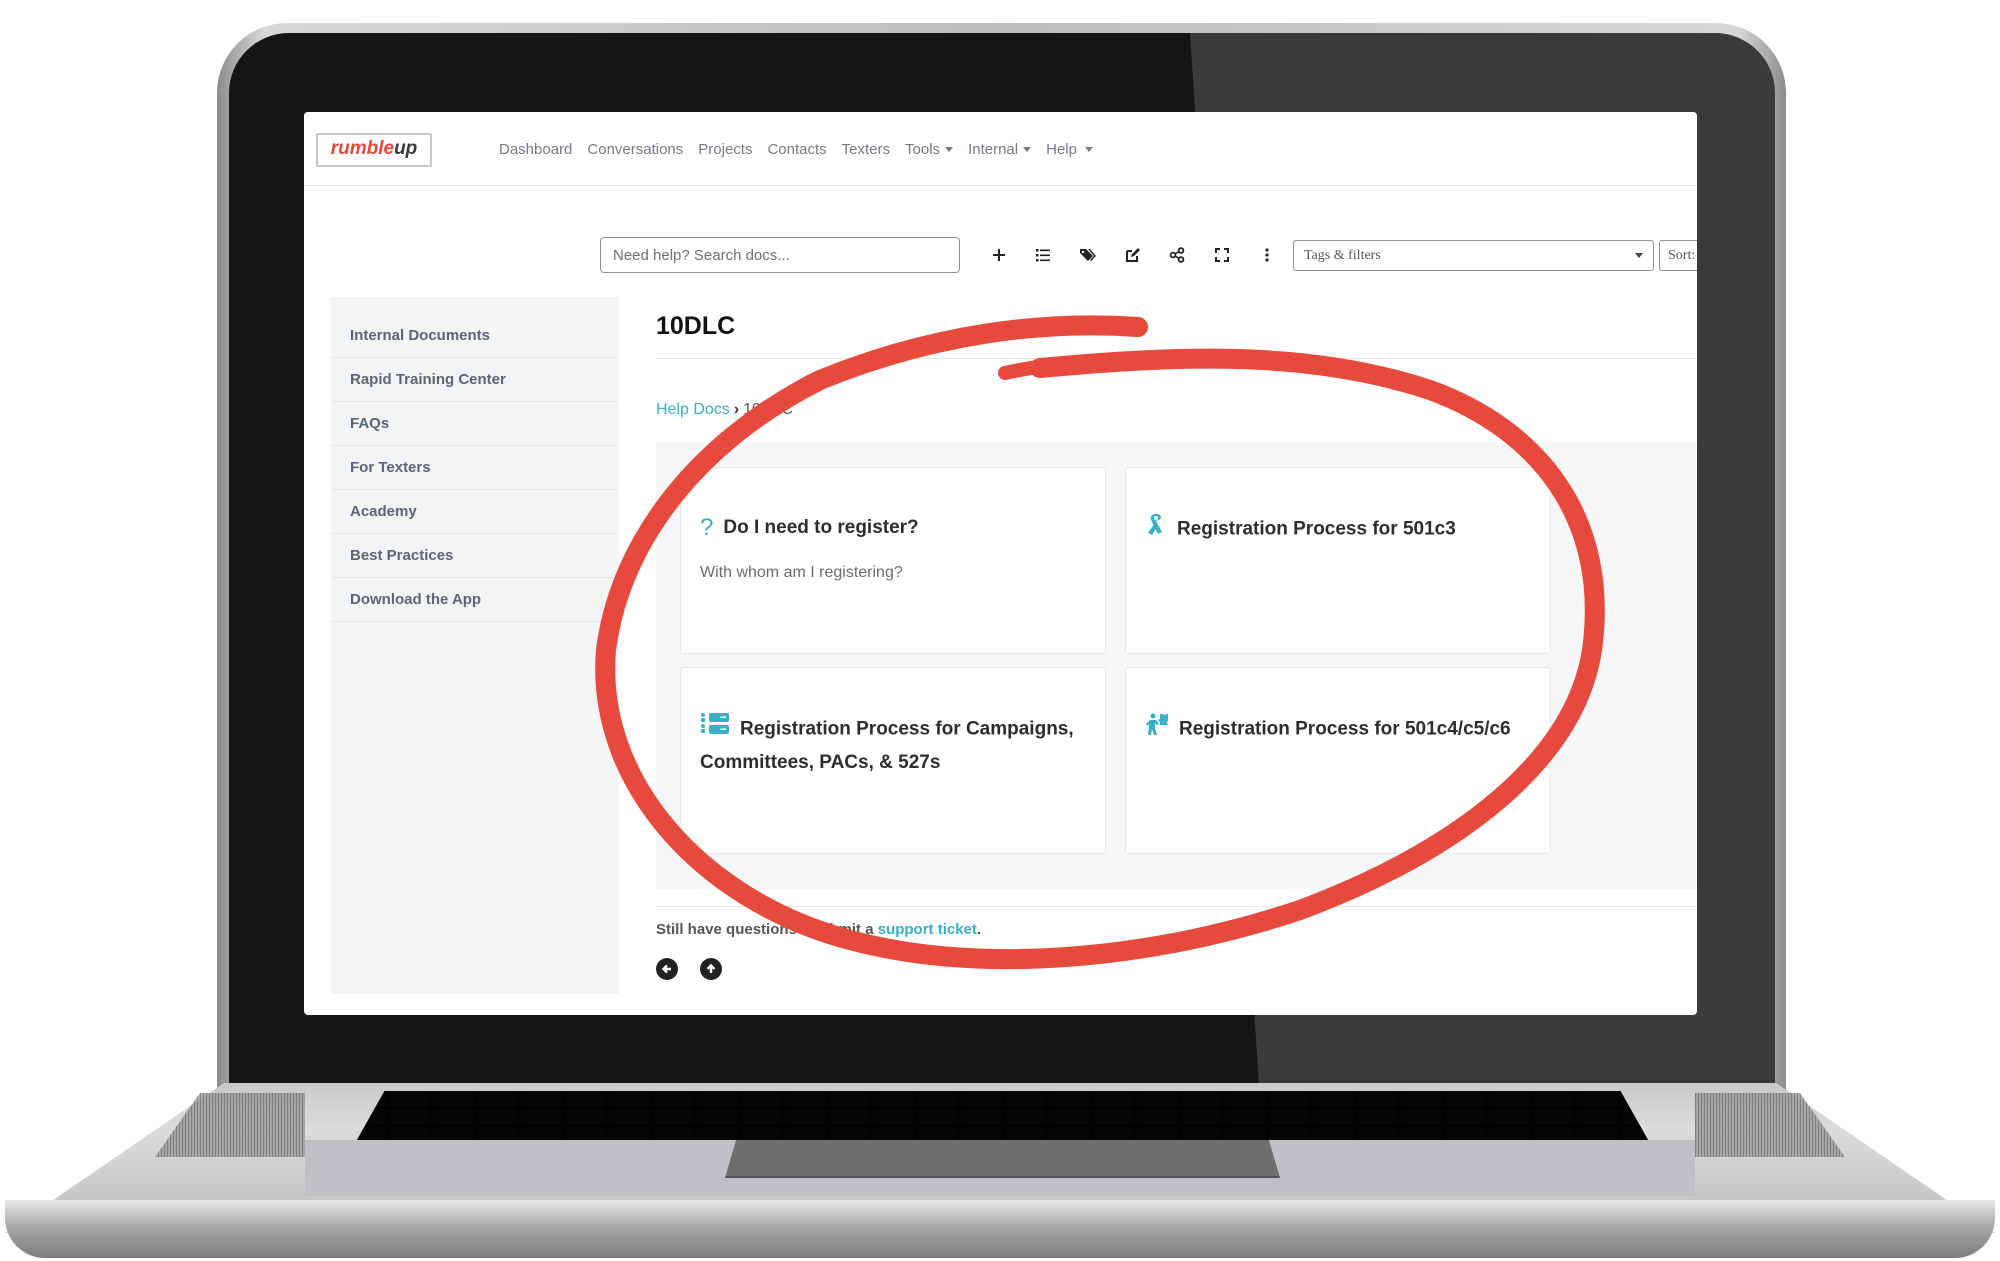 The width and height of the screenshot is (2000, 1261). I want to click on nav-label: Internal, so click(993, 149).